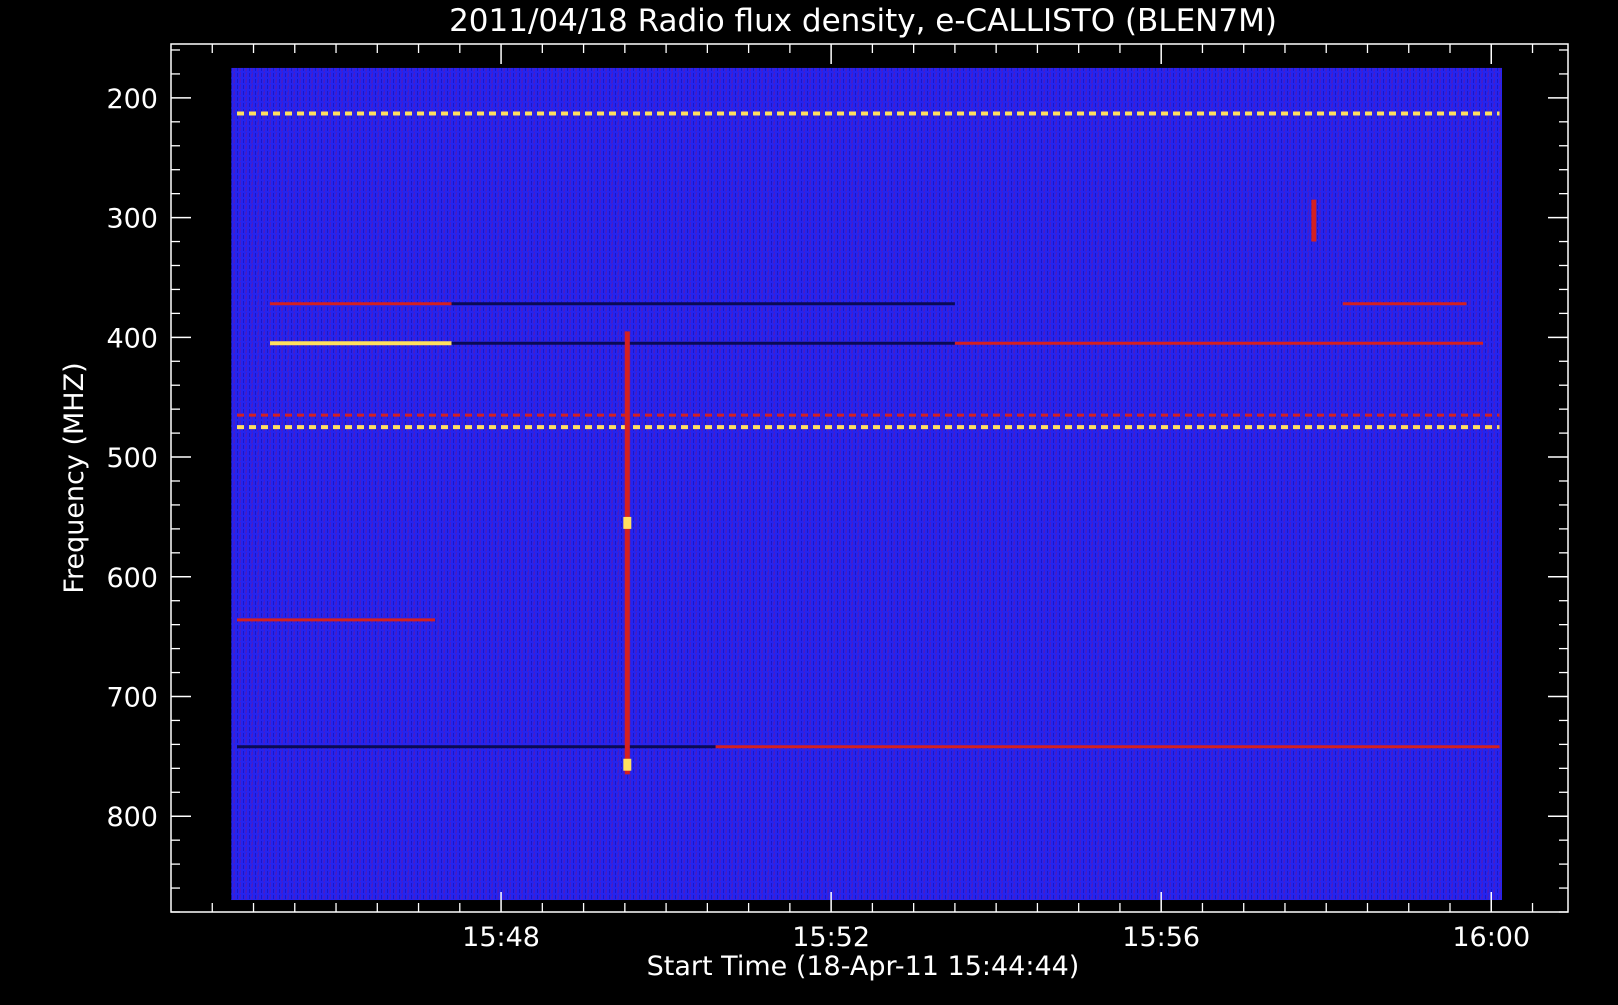 The height and width of the screenshot is (1005, 1618). I want to click on y-tick-label: 800, so click(132, 817).